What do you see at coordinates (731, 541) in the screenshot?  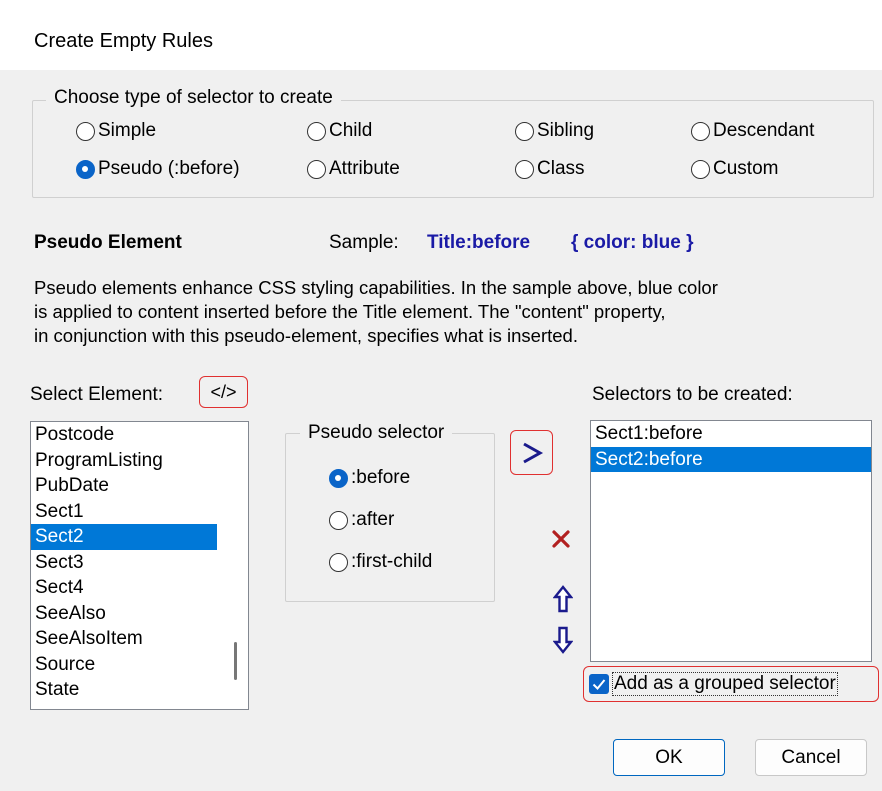 I see `selectors-listbox: Sect1:before Sect2:before` at bounding box center [731, 541].